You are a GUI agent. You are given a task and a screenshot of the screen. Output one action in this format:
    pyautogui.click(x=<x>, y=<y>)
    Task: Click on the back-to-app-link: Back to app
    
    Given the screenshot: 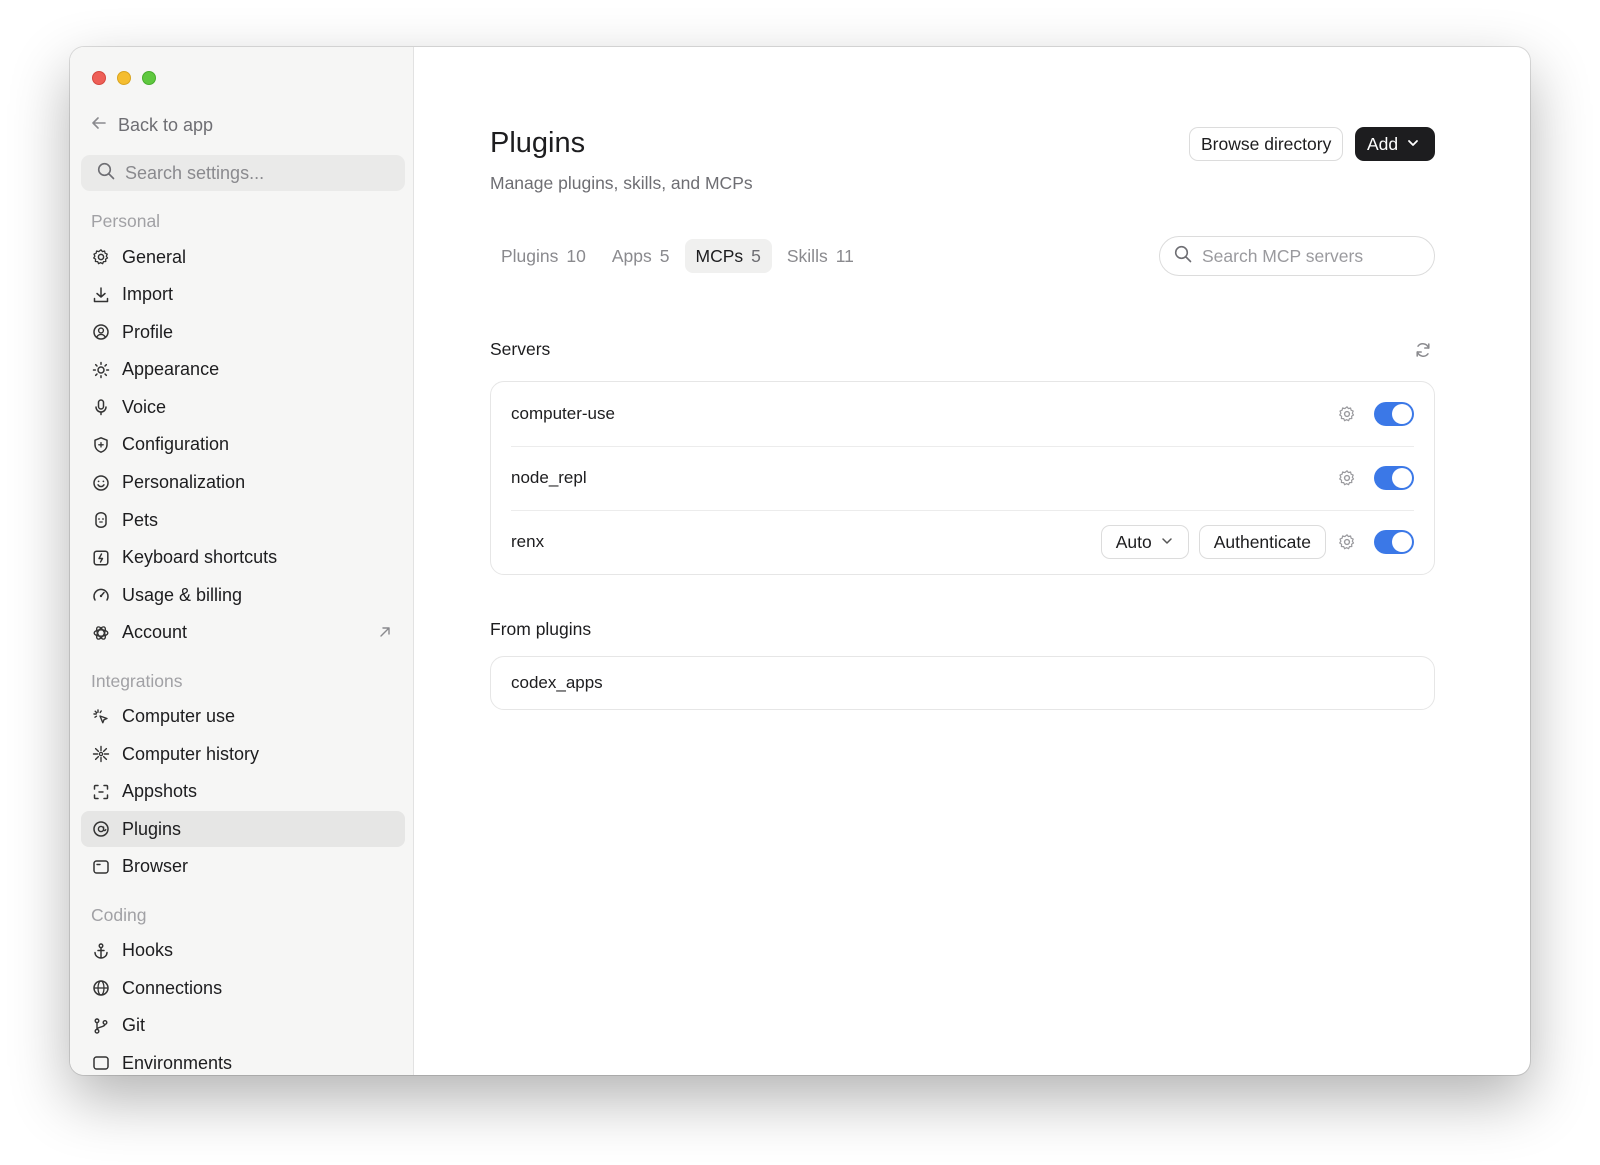 What is the action you would take?
    pyautogui.click(x=151, y=125)
    